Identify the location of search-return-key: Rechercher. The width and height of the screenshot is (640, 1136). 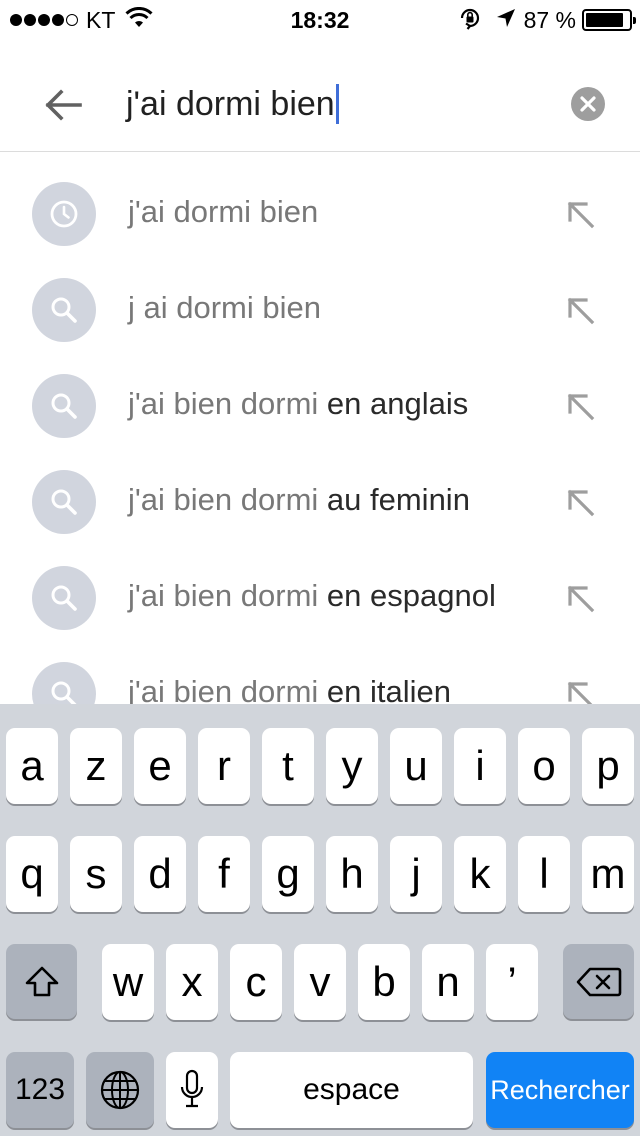
(560, 1090).